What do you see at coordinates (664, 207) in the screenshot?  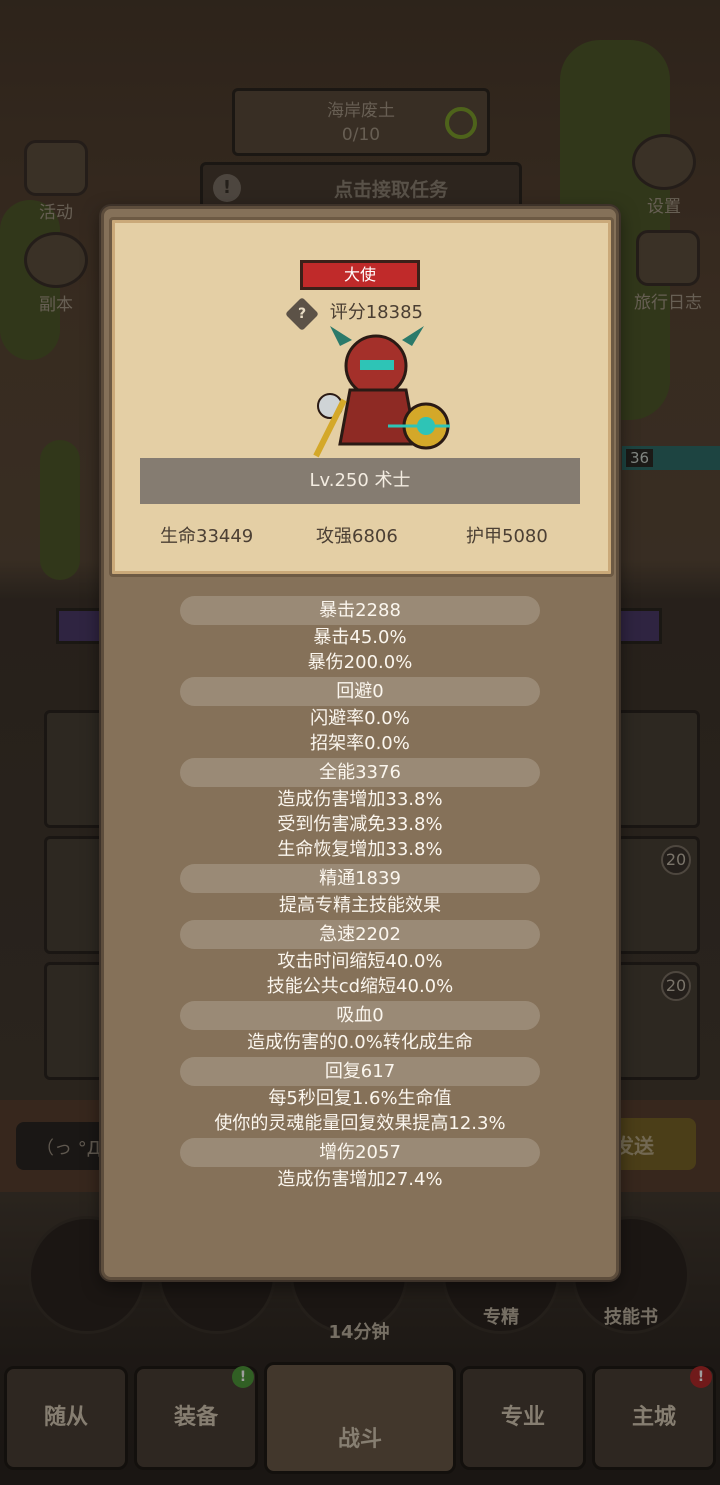 I see `settings-label: 设置` at bounding box center [664, 207].